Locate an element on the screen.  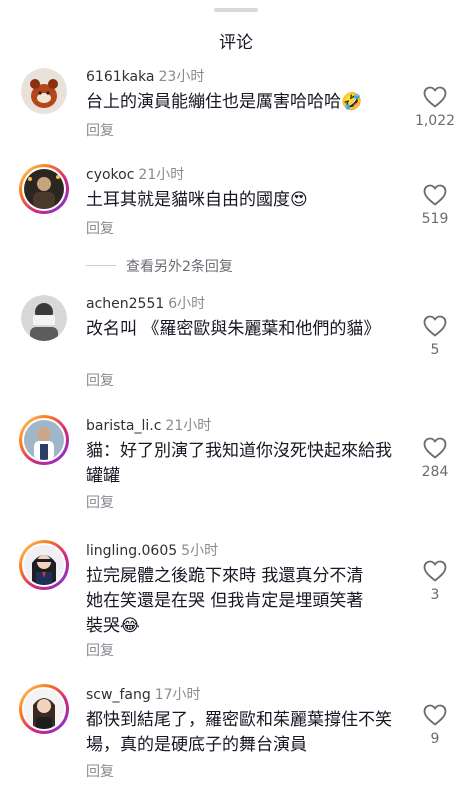
timestamp: 6小时 is located at coordinates (187, 304).